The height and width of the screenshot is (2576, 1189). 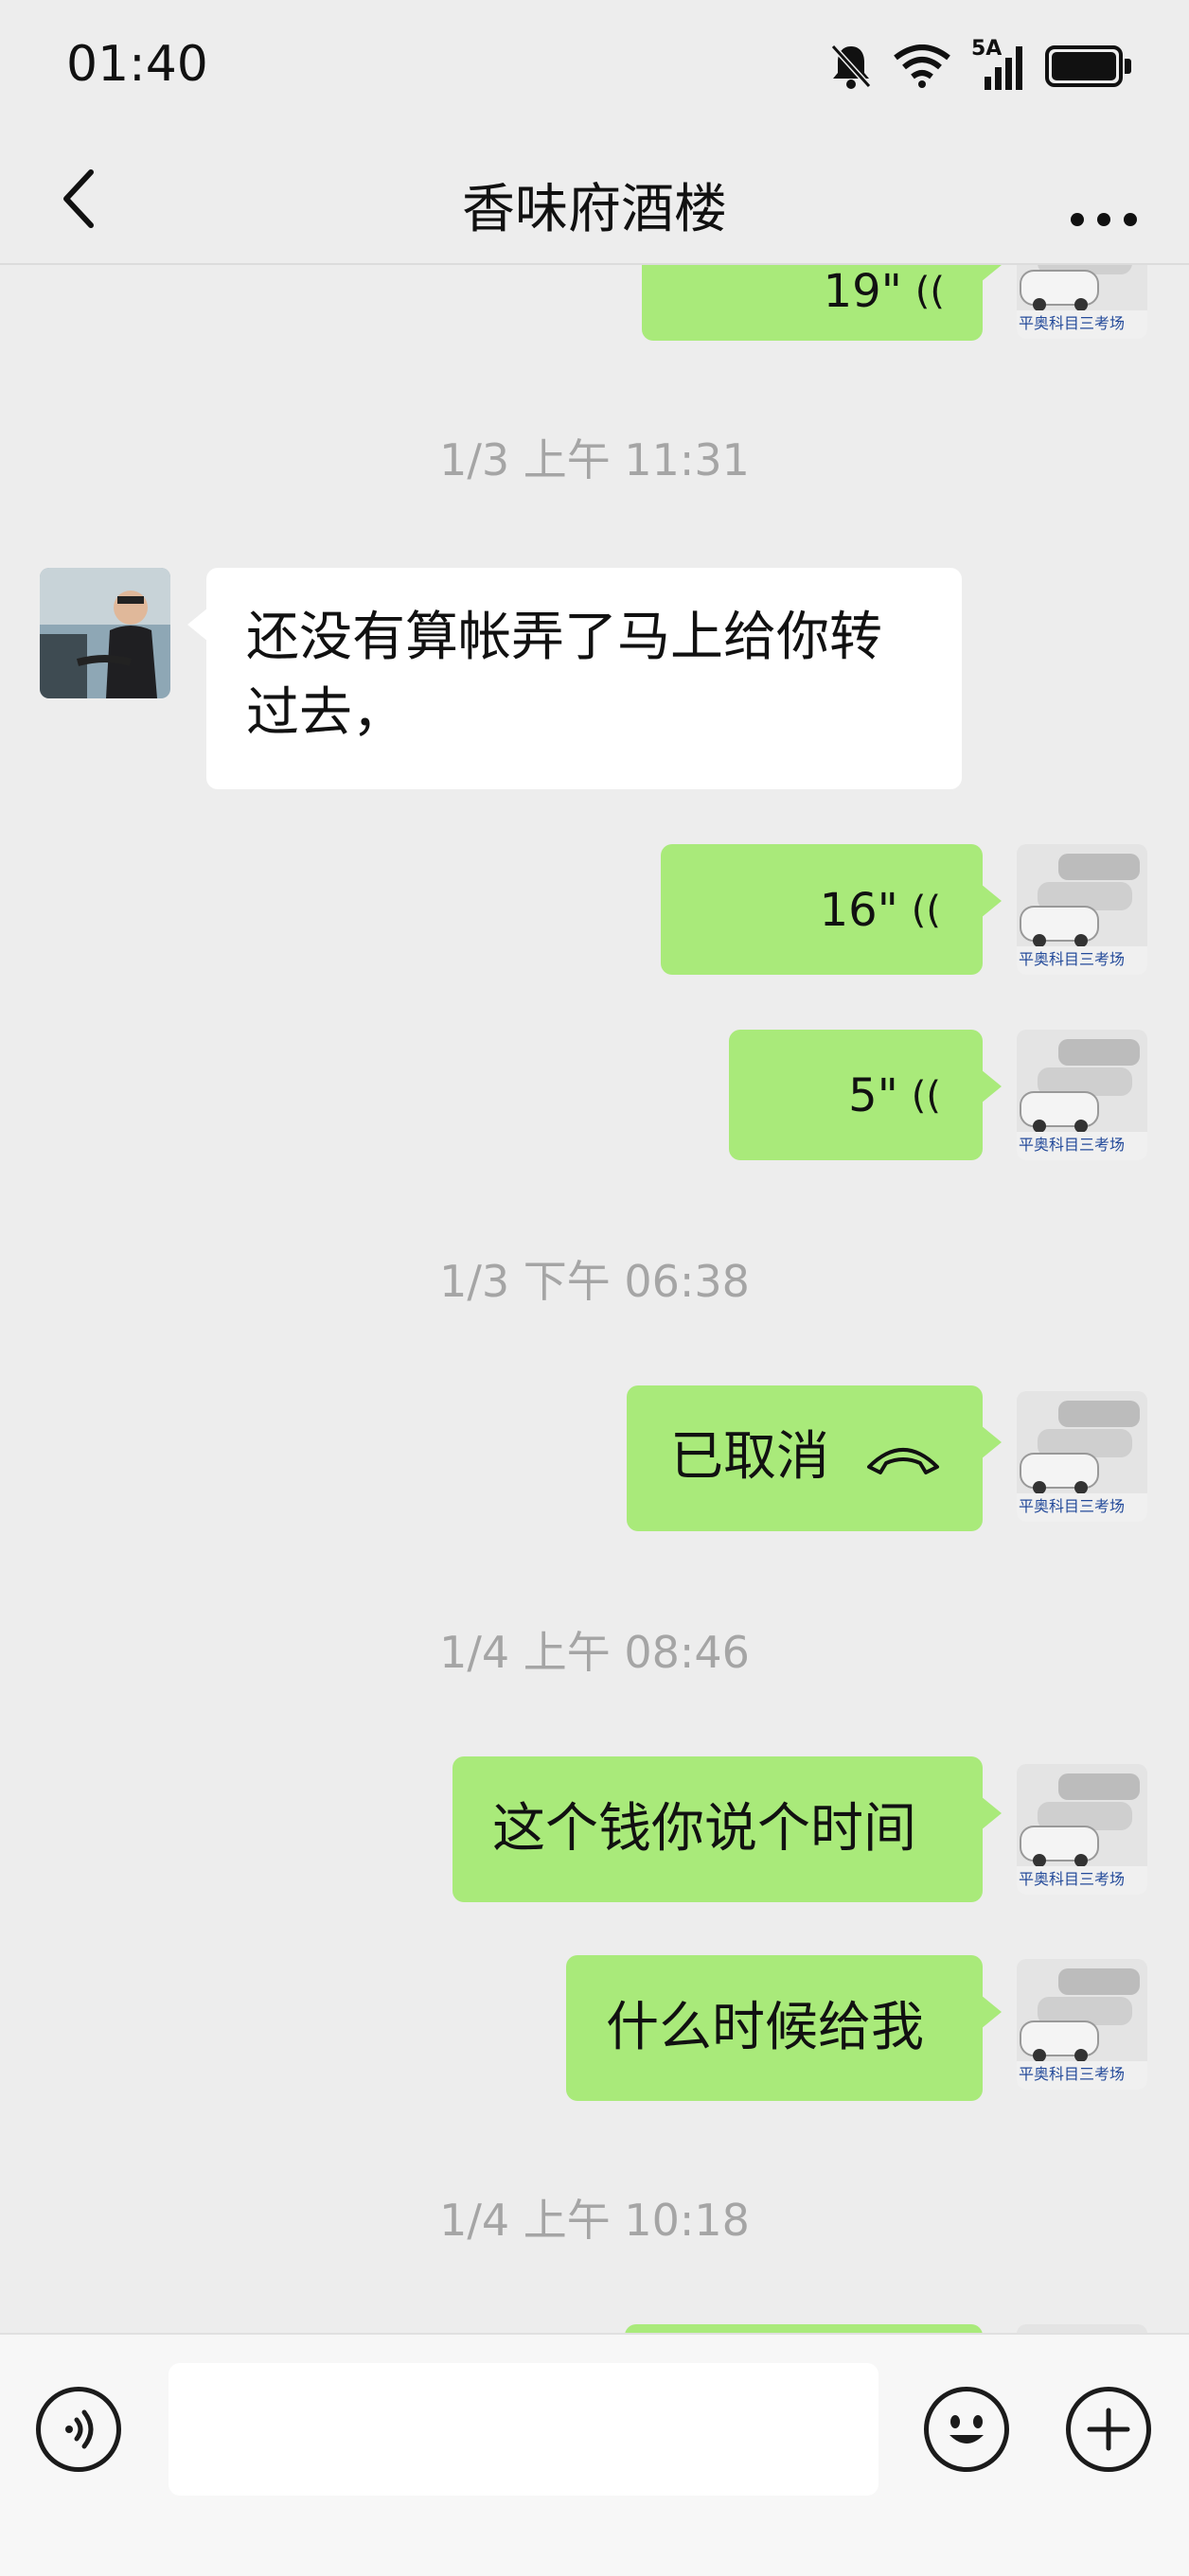 I want to click on person-photo-icon, so click(x=105, y=633).